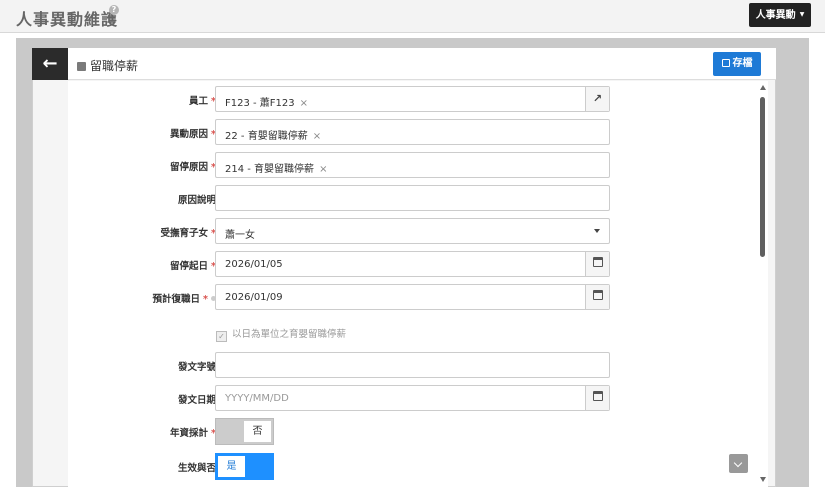 This screenshot has width=825, height=487. I want to click on return-date-row: 預計復職日 * 2026/01/09, so click(413, 297).